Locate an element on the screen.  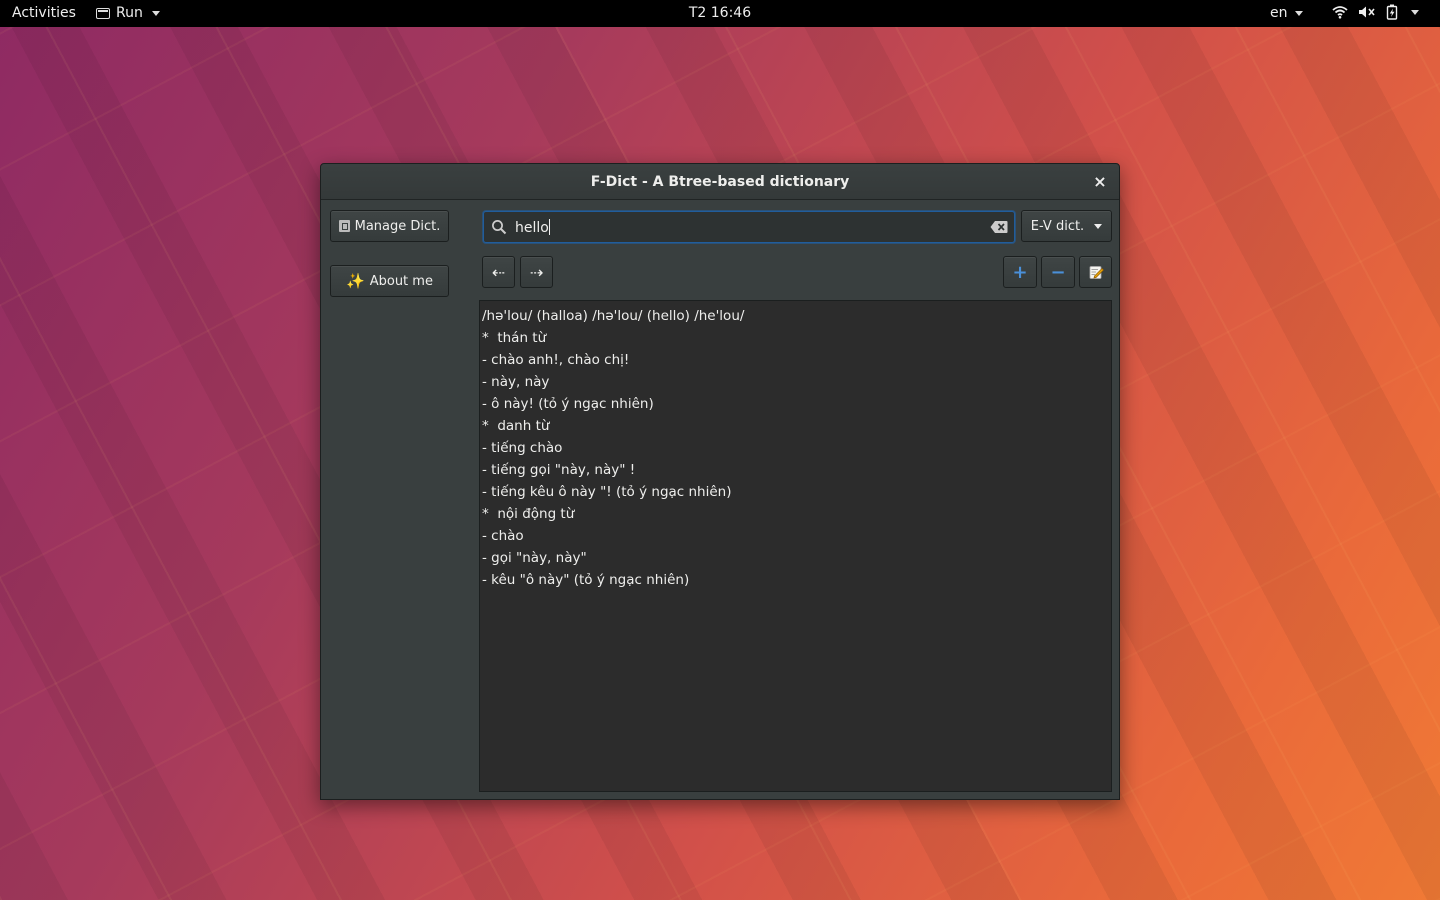
about-me-label: About me is located at coordinates (401, 281).